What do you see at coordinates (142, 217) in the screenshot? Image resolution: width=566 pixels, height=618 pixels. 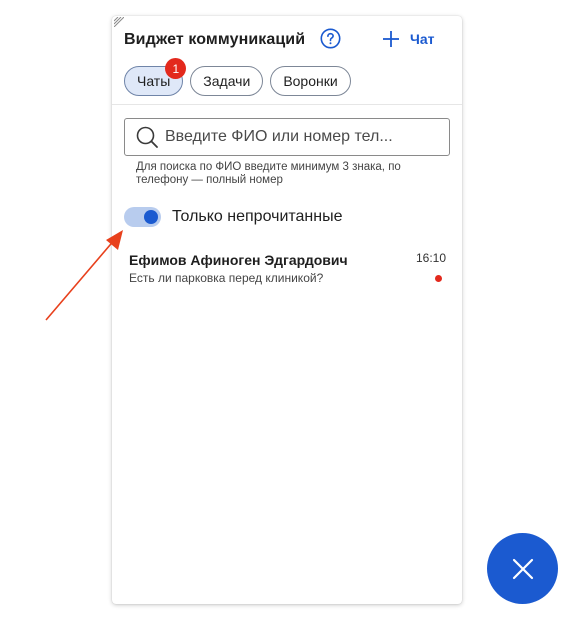 I see `unread-only-toggle` at bounding box center [142, 217].